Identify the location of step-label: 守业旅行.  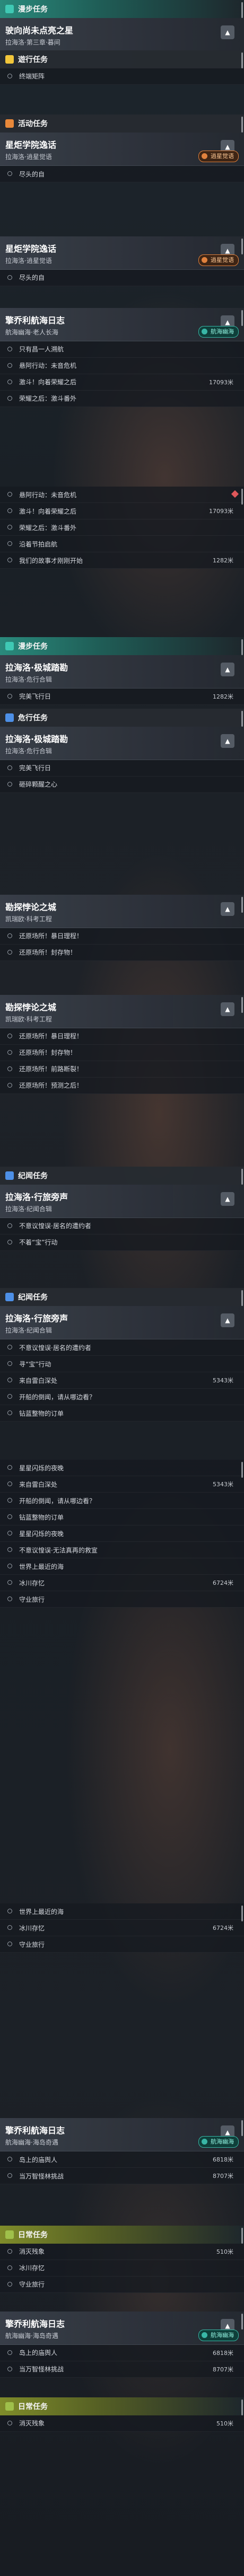
(32, 1944).